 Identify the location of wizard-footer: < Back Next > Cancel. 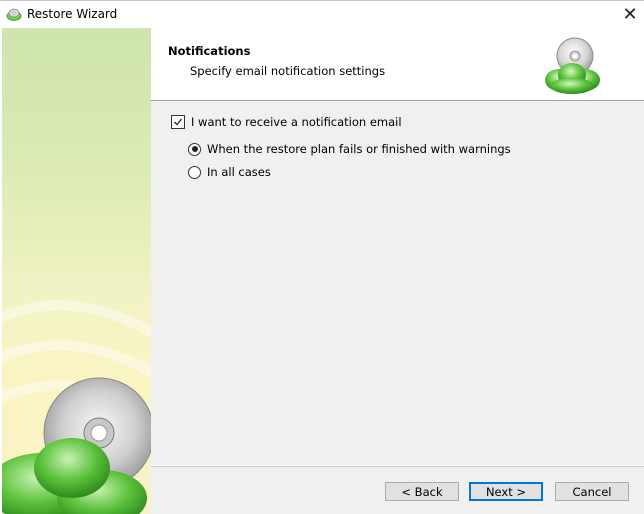
(397, 490).